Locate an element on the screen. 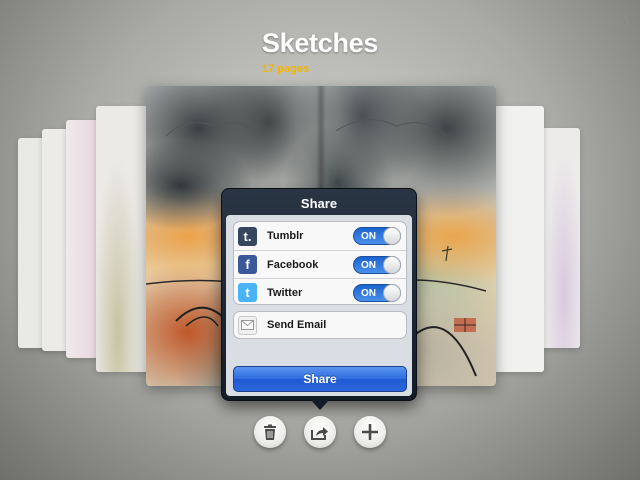 This screenshot has height=480, width=640. popover-arrow is located at coordinates (320, 404).